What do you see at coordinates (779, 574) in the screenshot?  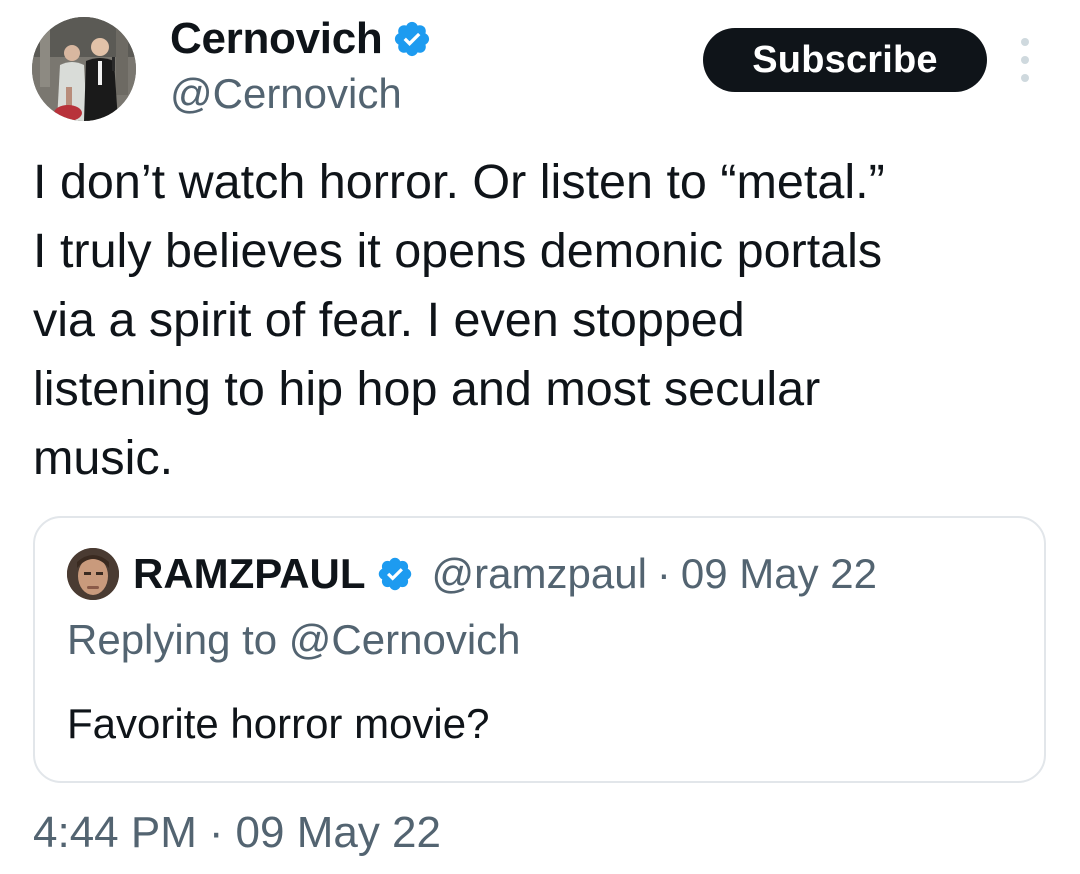 I see `quoted-tweet-date: 09 May 22` at bounding box center [779, 574].